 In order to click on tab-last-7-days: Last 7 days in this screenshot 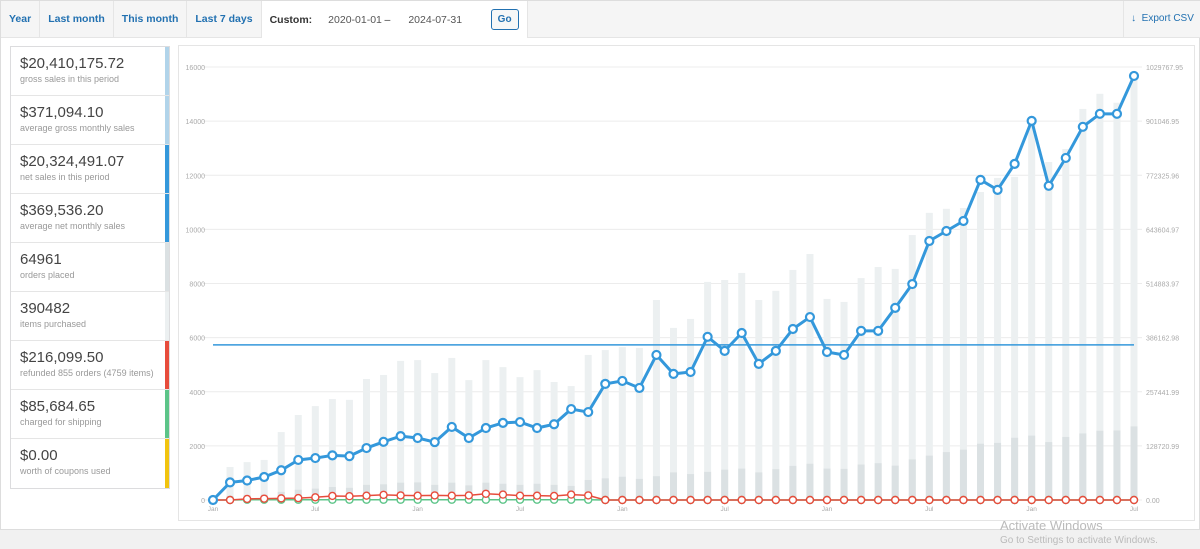, I will do `click(224, 19)`.